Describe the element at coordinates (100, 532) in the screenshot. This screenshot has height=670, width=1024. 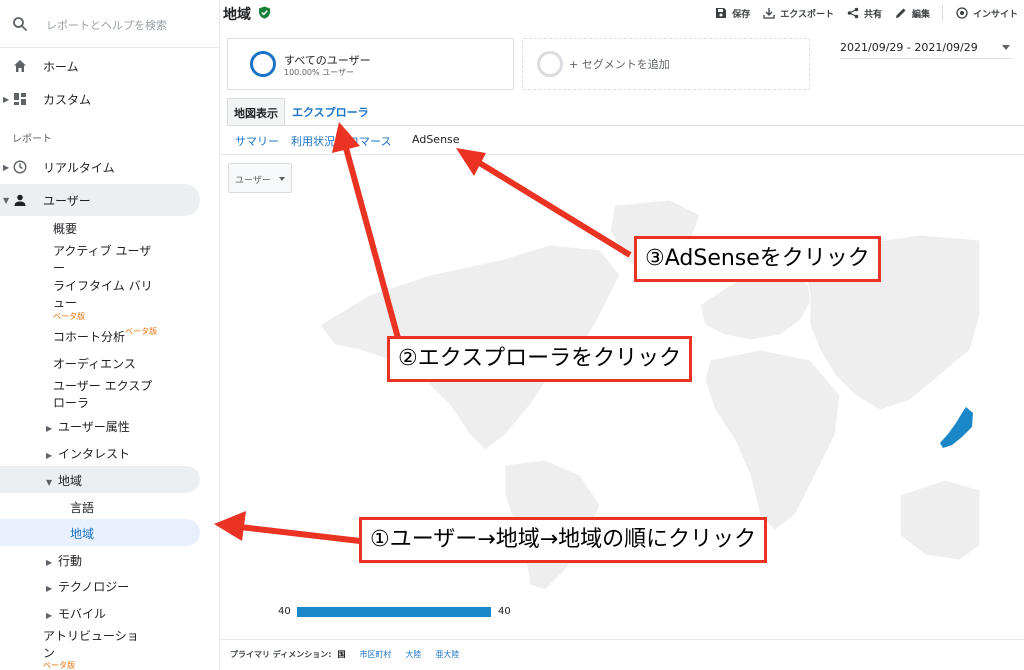
I see `sidebar-tree-location-highlight` at that location.